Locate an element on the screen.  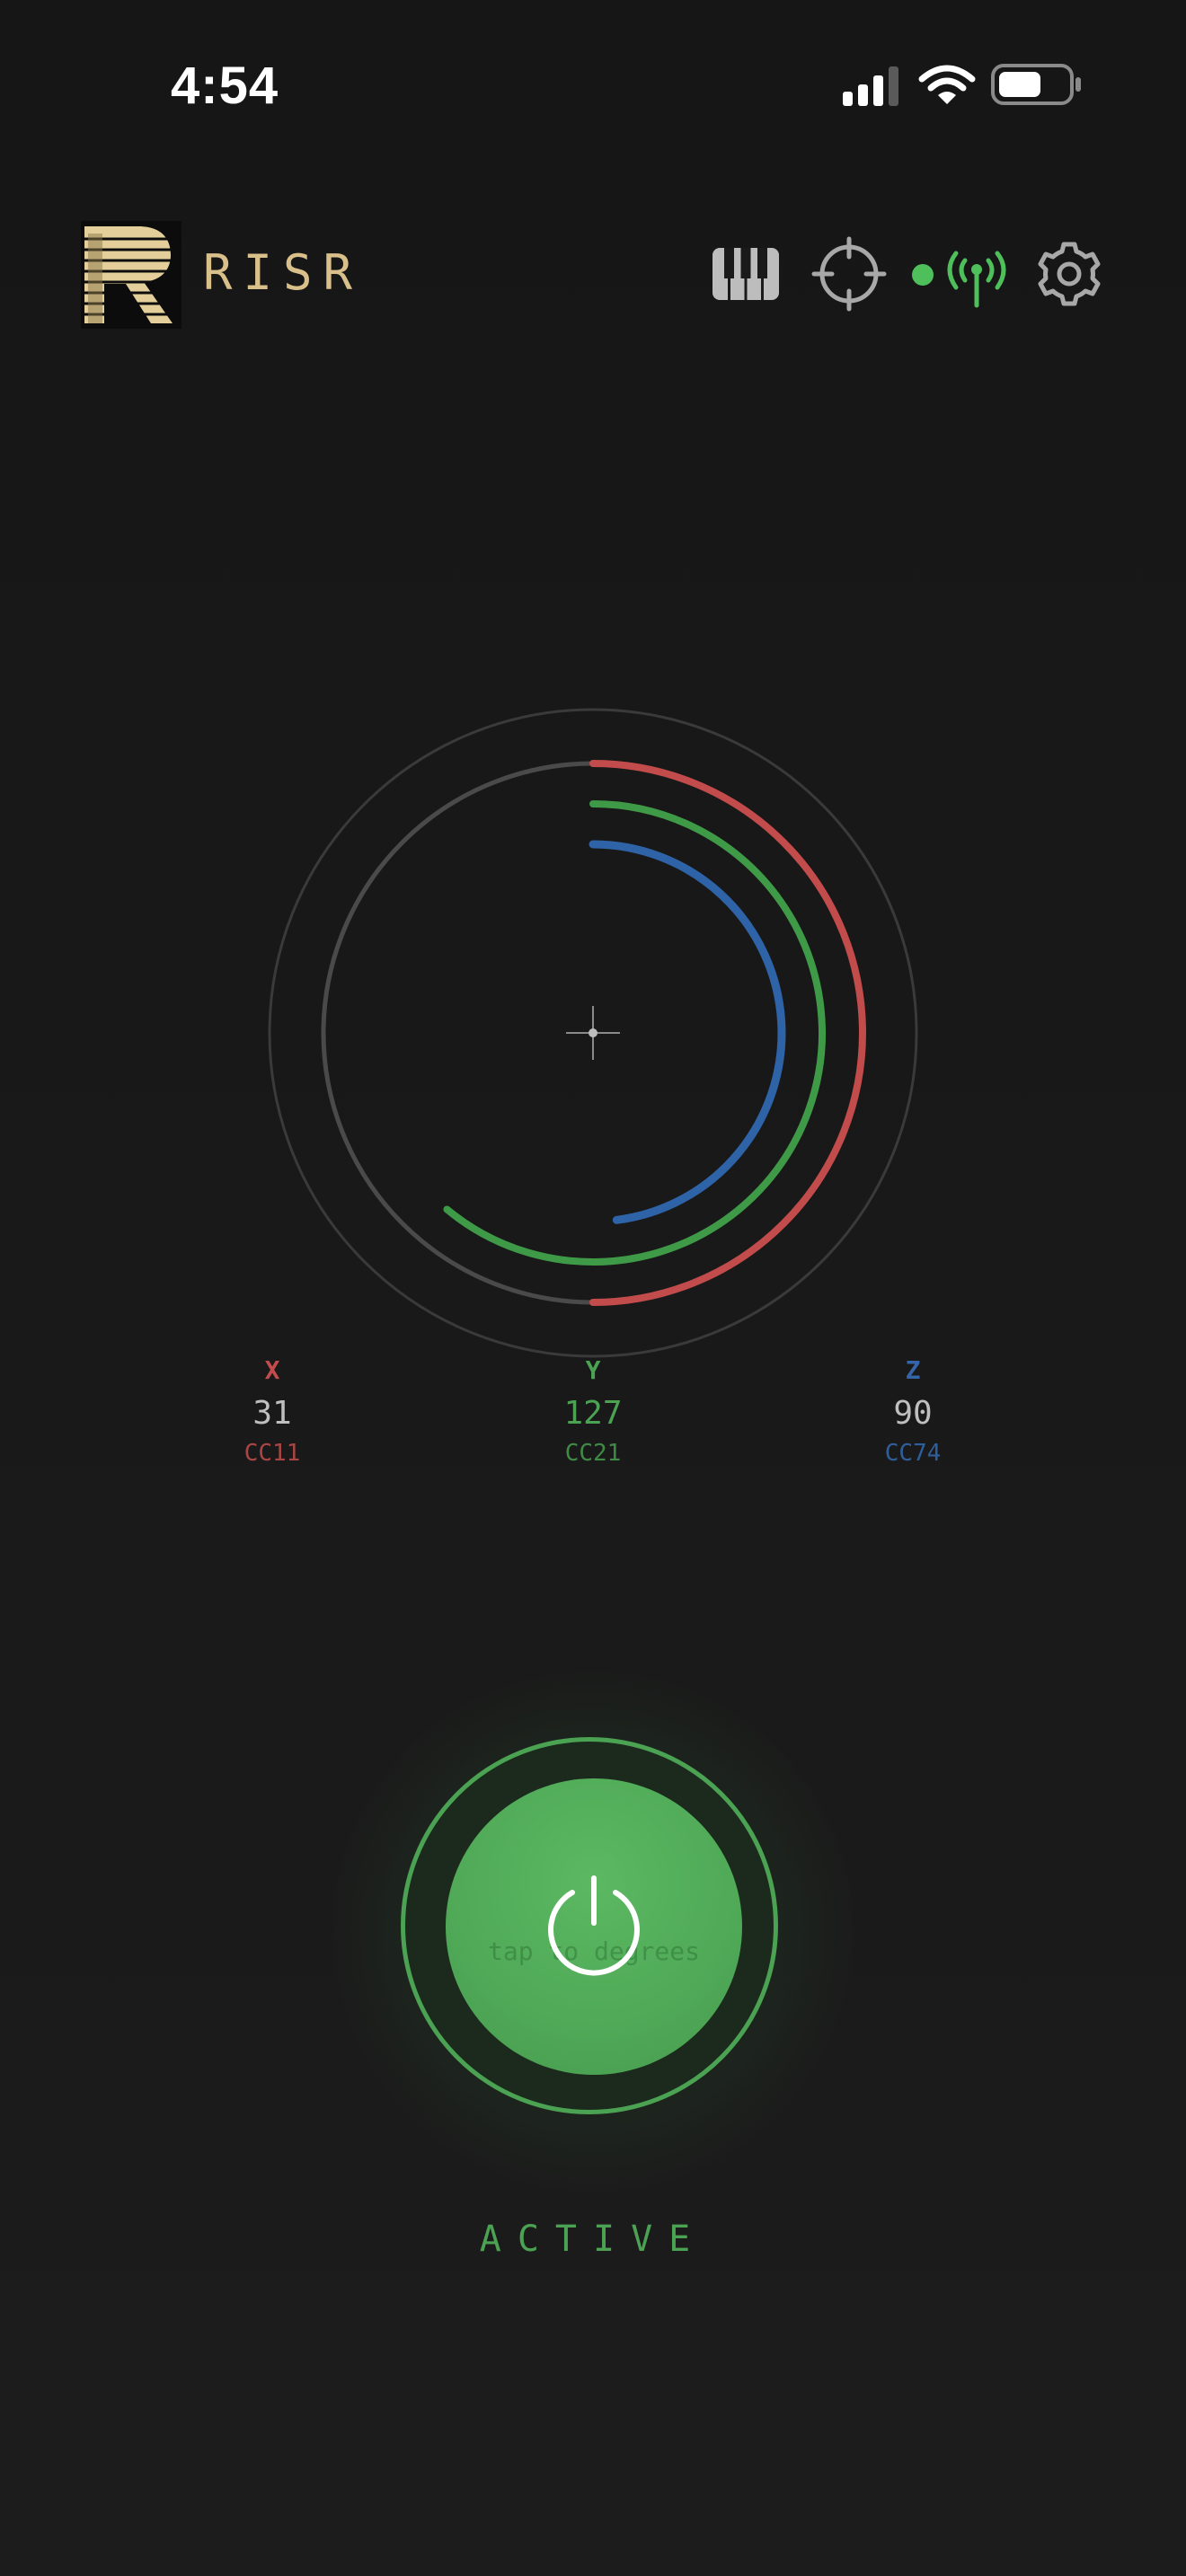
app-title: RISR is located at coordinates (283, 272).